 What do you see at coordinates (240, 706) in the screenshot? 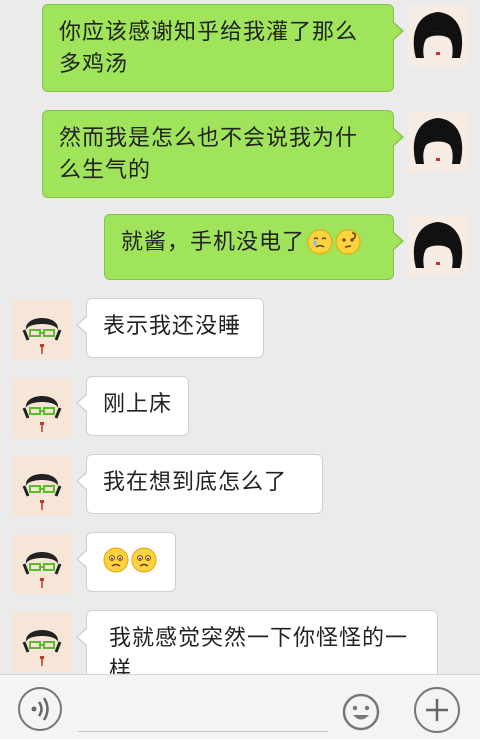
I see `input-toolbar` at bounding box center [240, 706].